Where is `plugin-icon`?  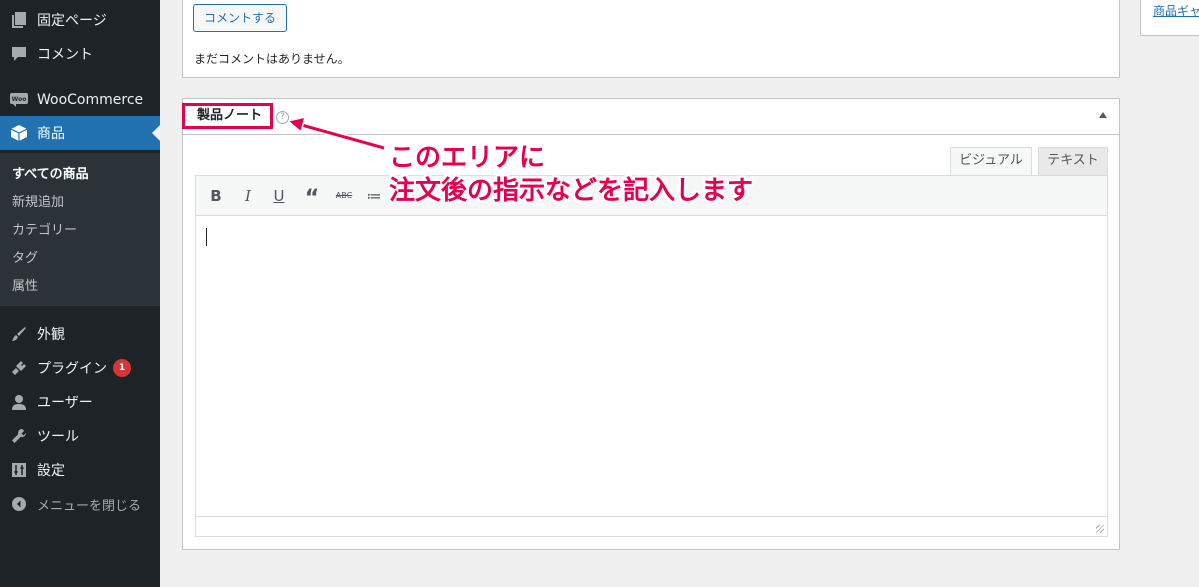 plugin-icon is located at coordinates (19, 368).